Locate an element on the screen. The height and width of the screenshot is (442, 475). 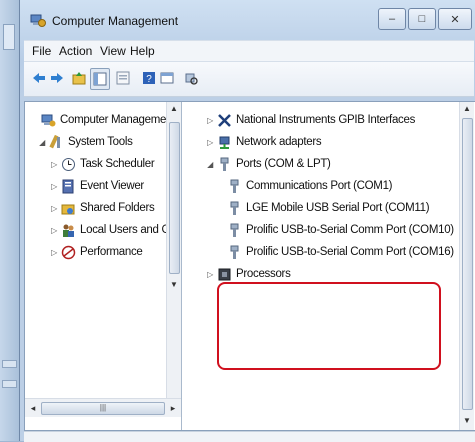
device-category-ports: ◢ Ports (COM & LPT) is located at coordinates (268, 164).